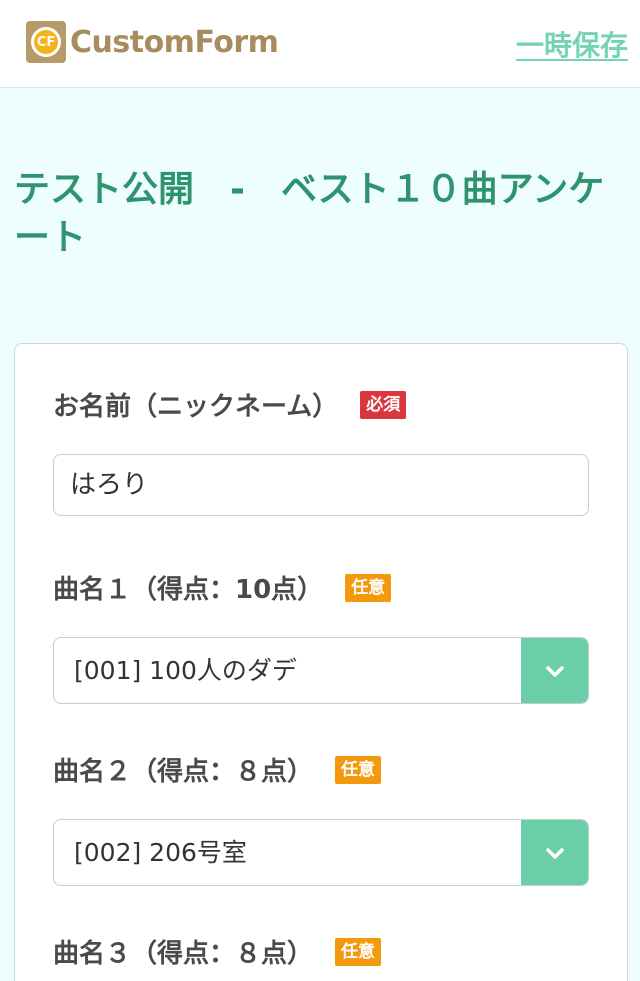 The image size is (640, 981). What do you see at coordinates (183, 954) in the screenshot?
I see `song3-label-text: 曲名３（得点：８点）` at bounding box center [183, 954].